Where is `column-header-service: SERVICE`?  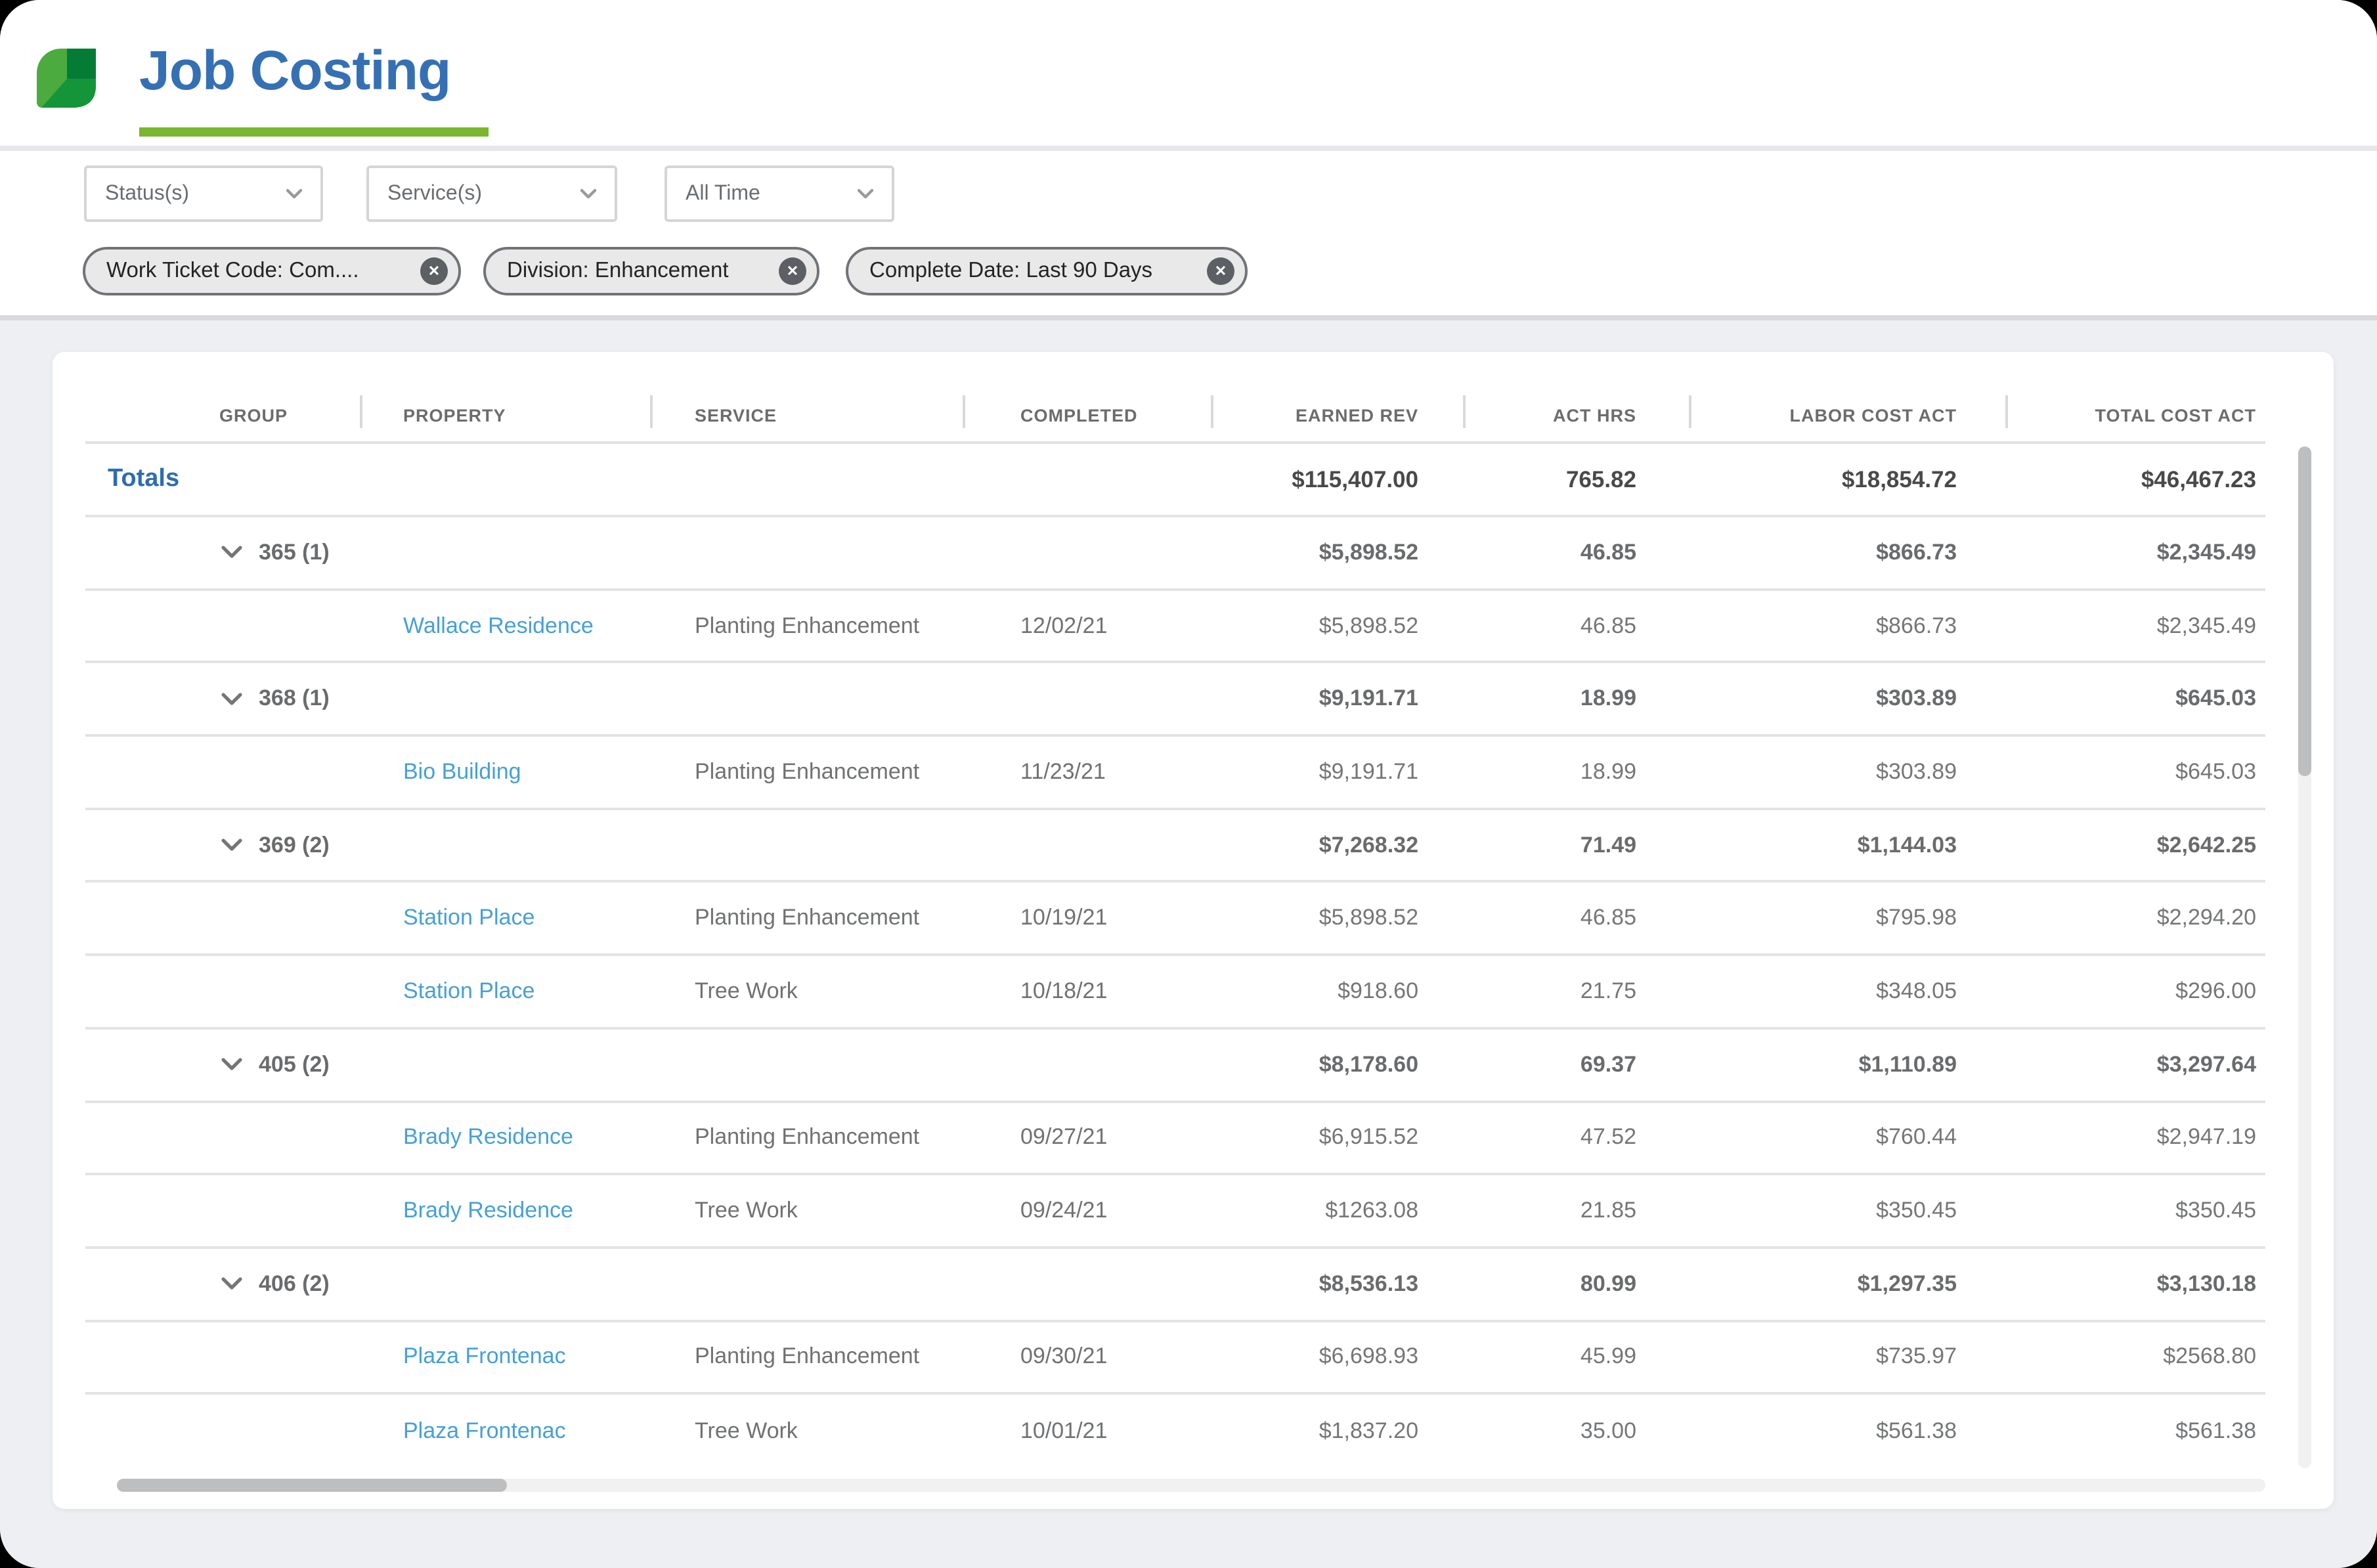
column-header-service: SERVICE is located at coordinates (806, 416).